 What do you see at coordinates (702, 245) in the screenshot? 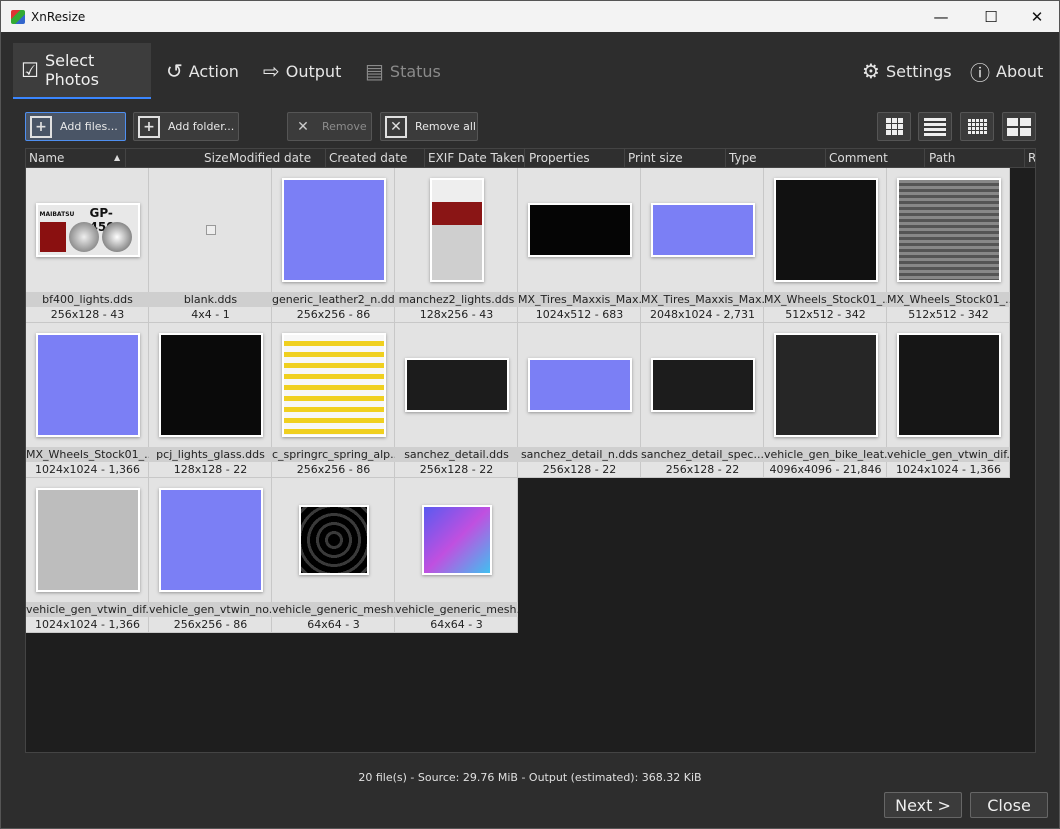
I see `list-item: MX_Tires_Maxxis_Max... 2048x1024 - 2,731` at bounding box center [702, 245].